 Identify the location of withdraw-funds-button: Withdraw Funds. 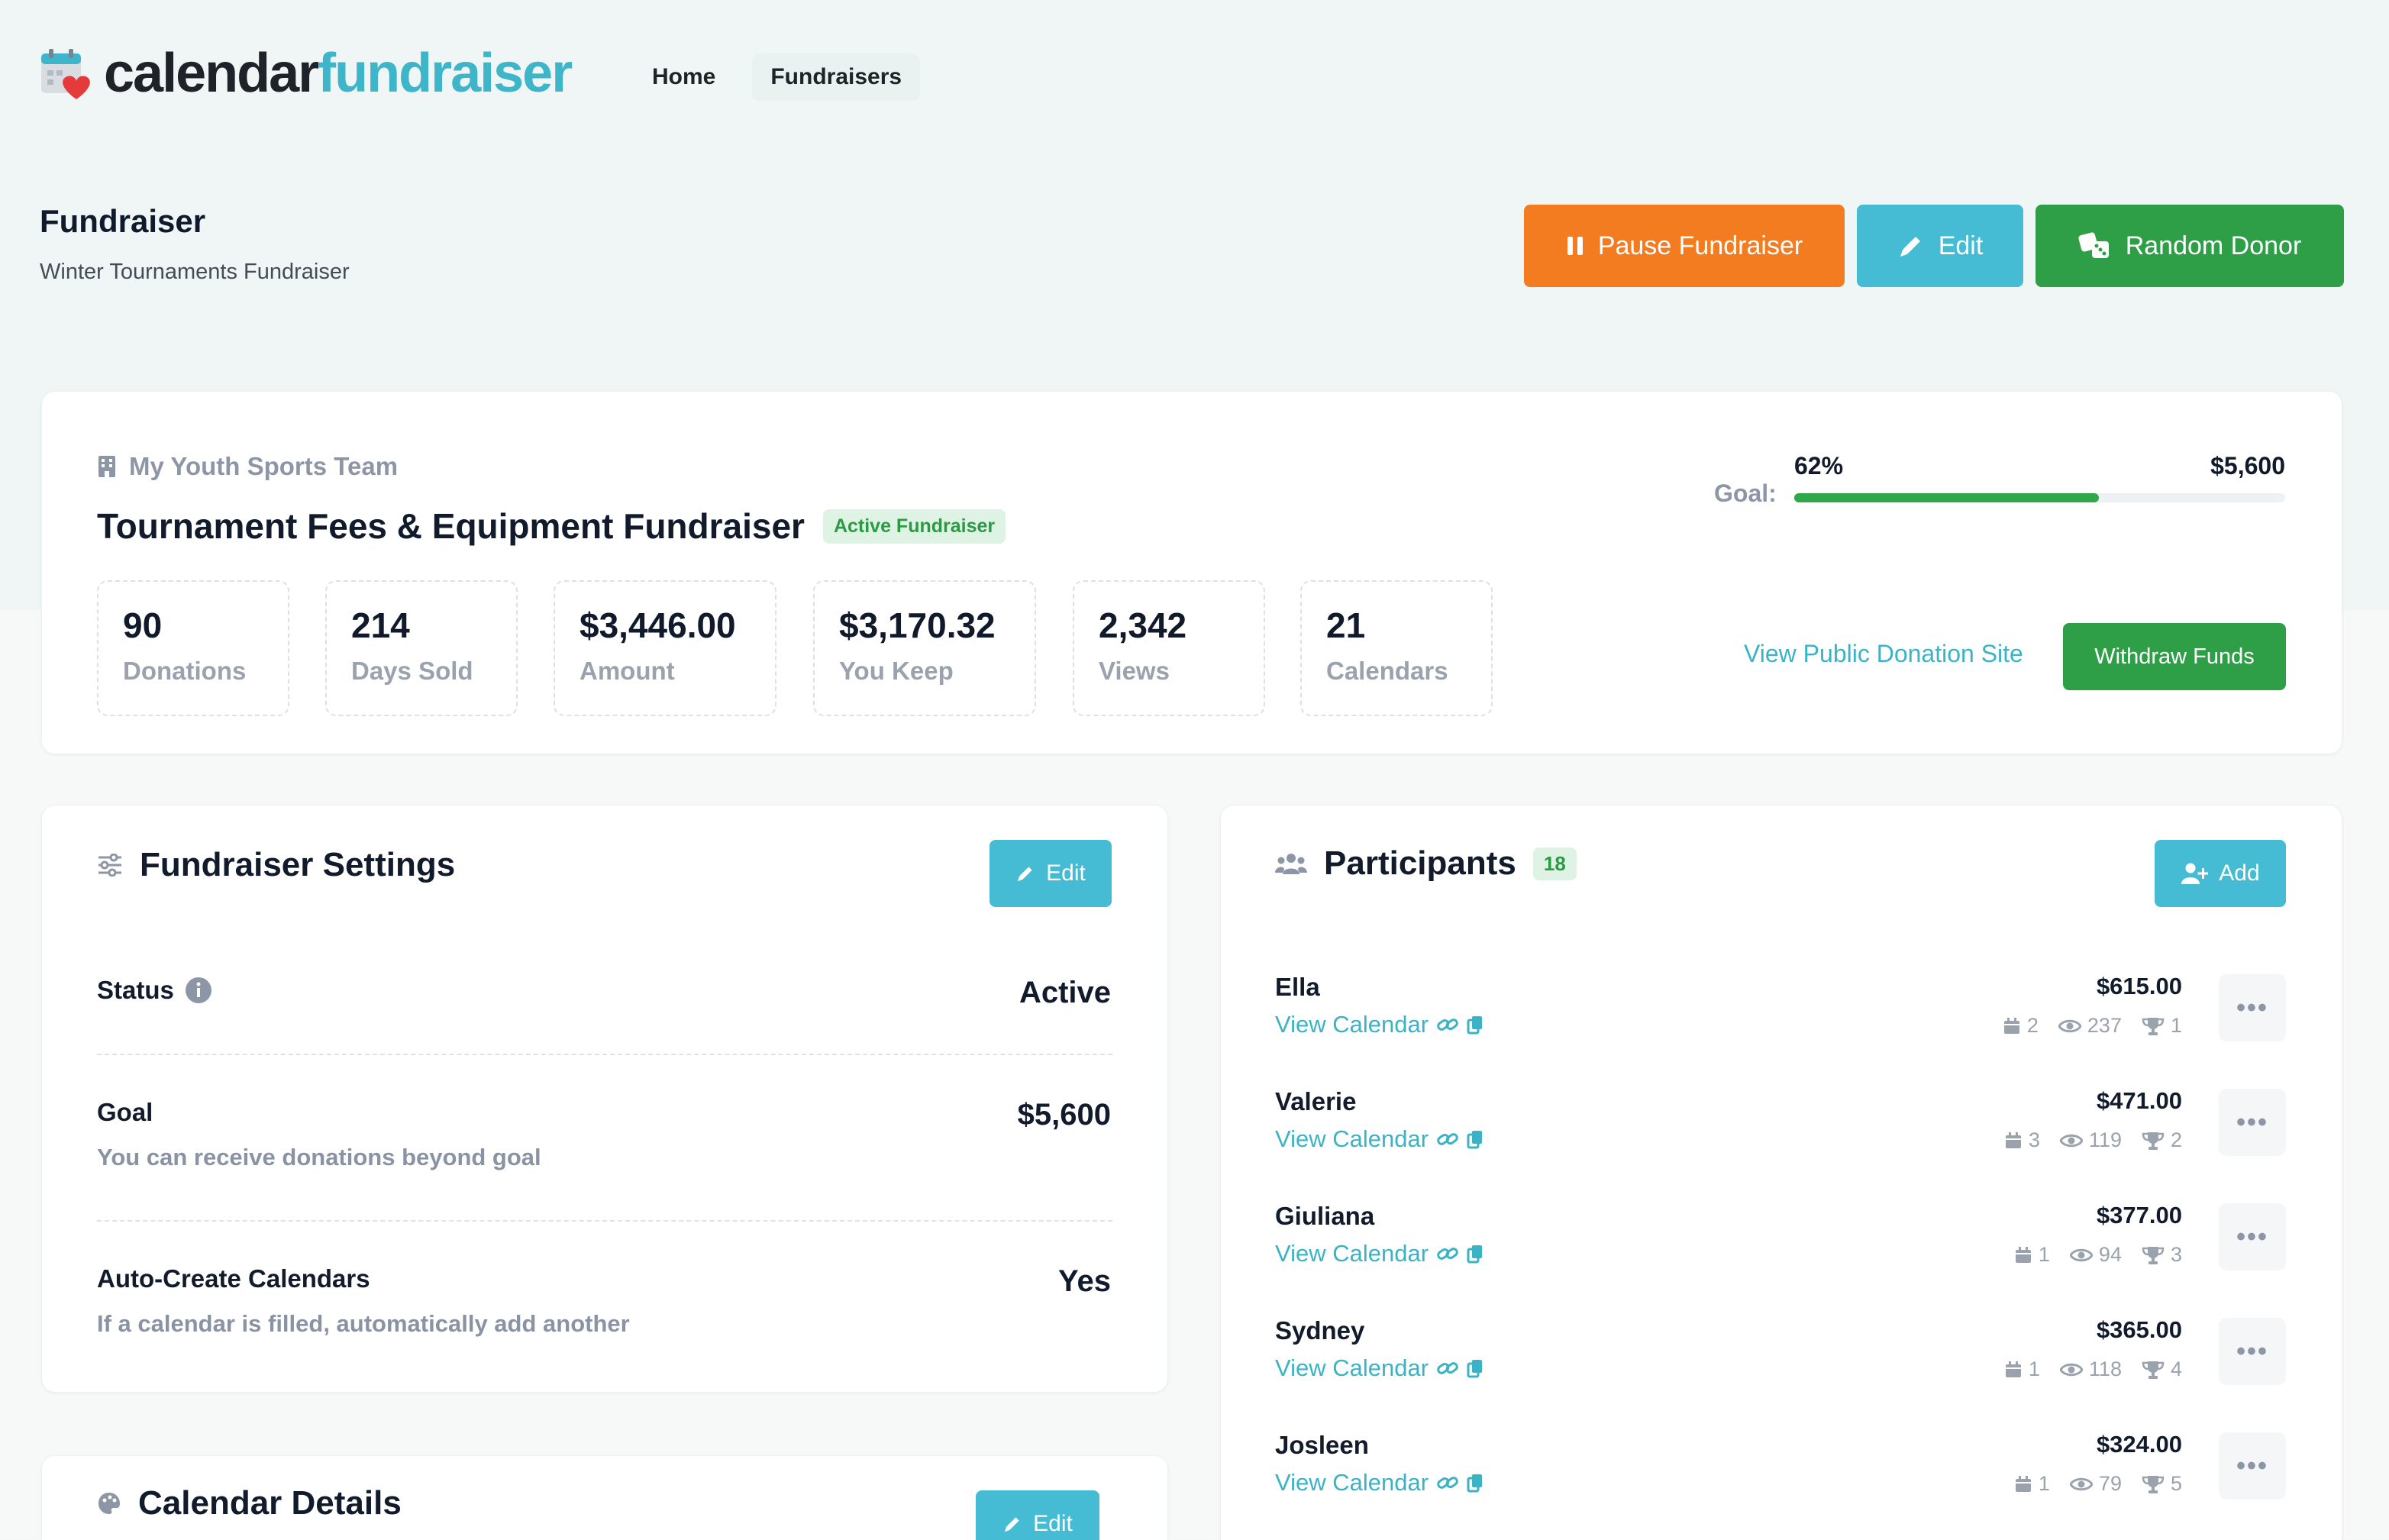
(2174, 656).